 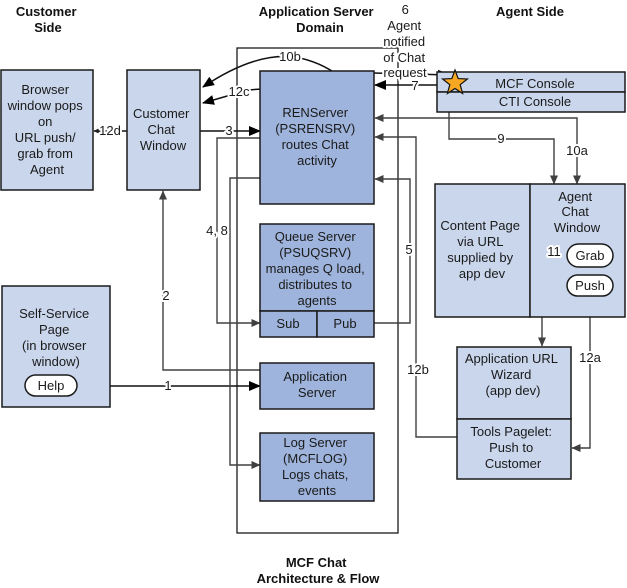 I want to click on help-button: Help, so click(x=51, y=385).